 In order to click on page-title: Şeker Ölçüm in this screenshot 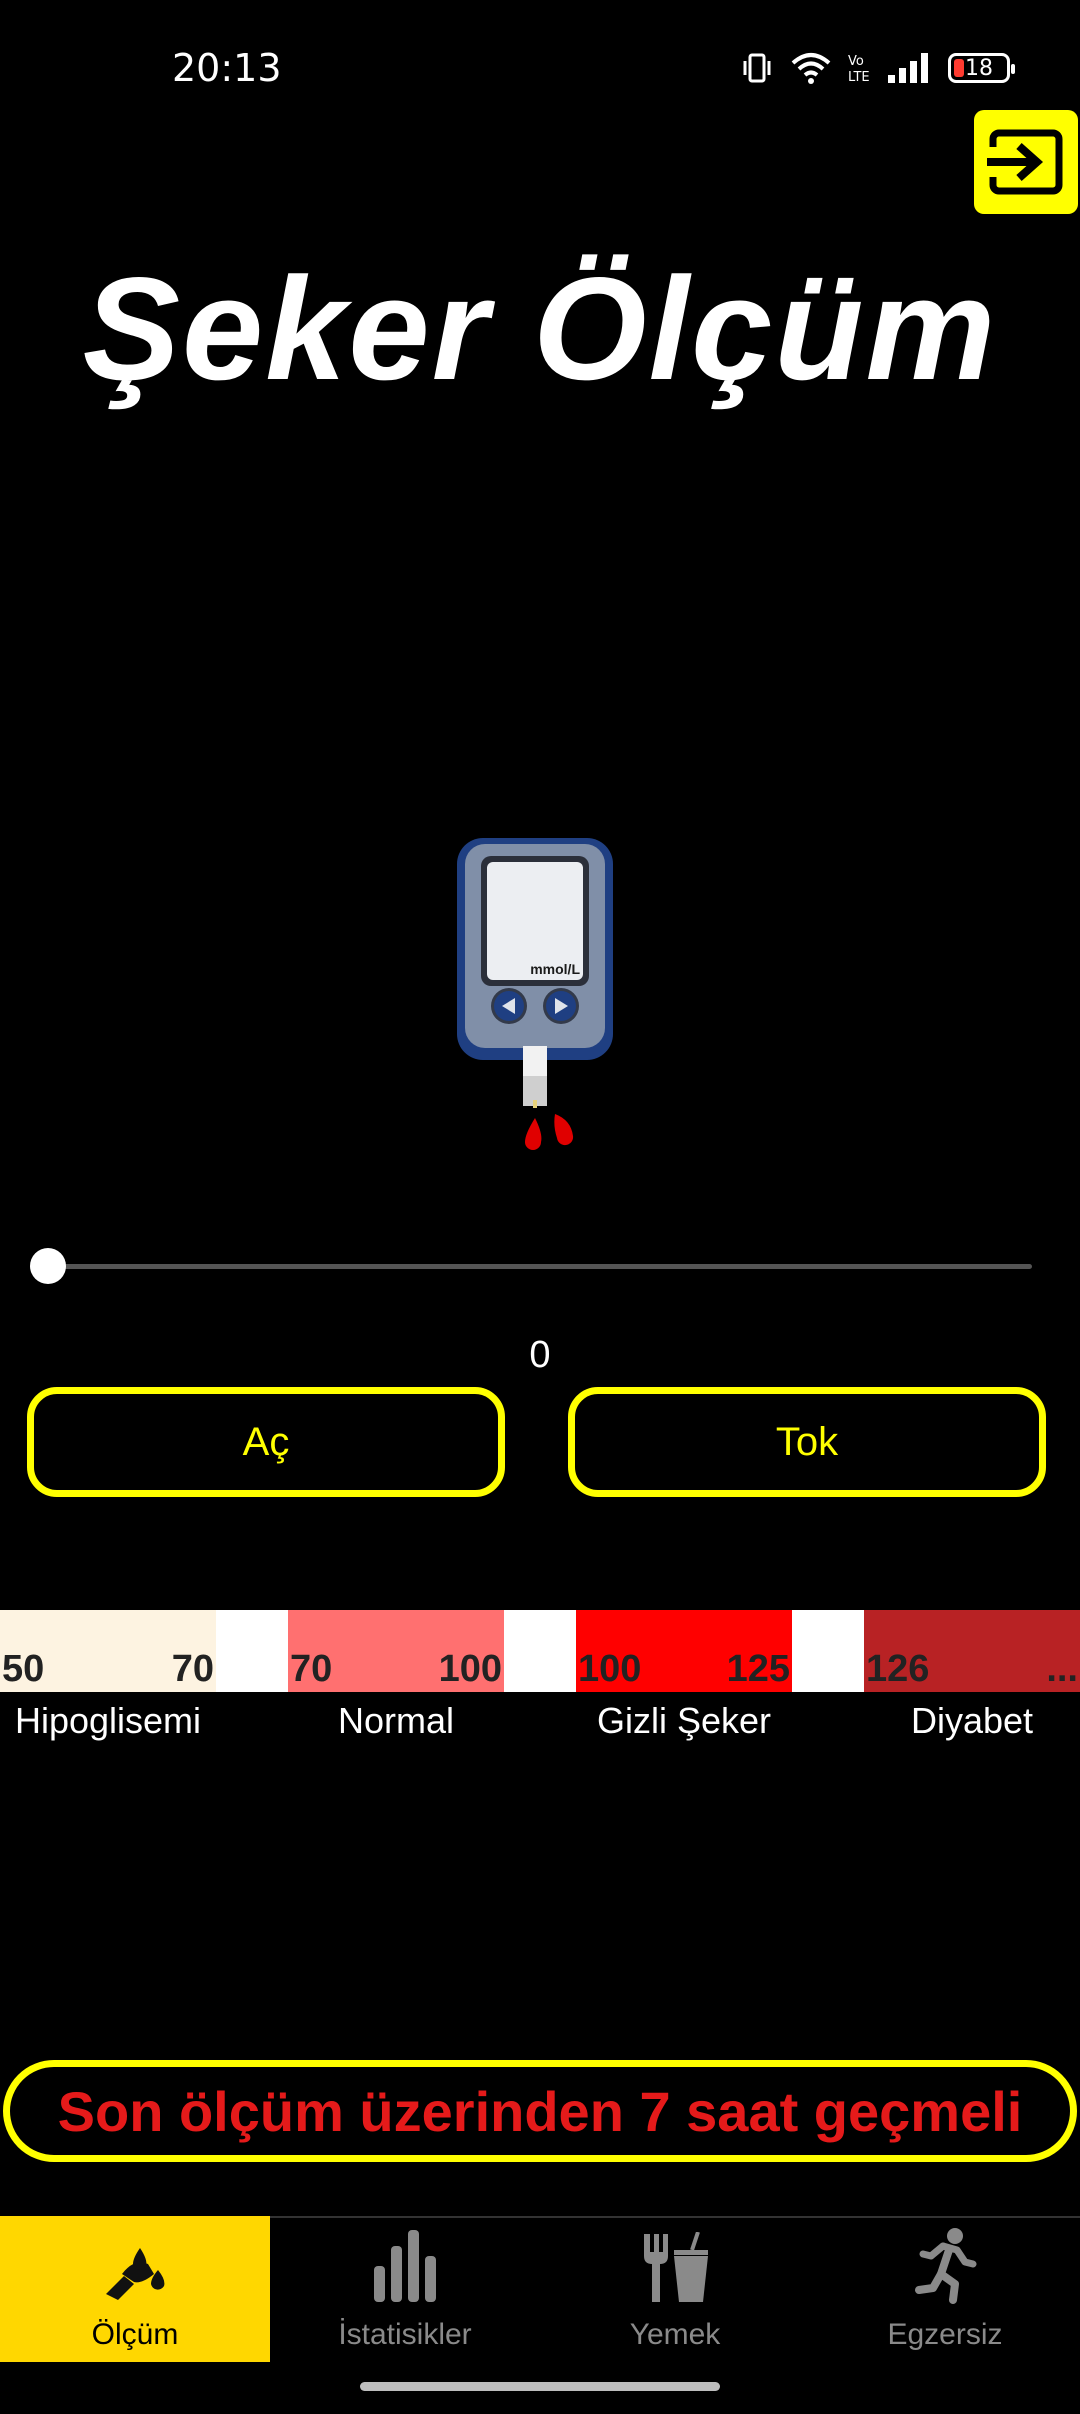, I will do `click(540, 328)`.